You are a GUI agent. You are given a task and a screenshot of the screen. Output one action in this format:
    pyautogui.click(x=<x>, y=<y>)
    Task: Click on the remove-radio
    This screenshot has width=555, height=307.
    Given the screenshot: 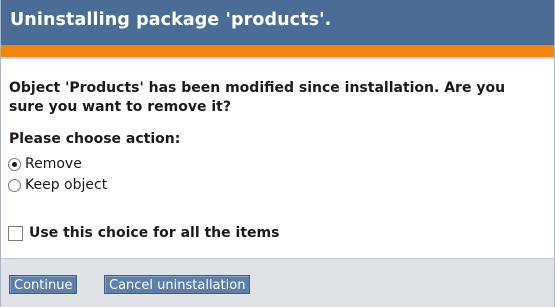 What is the action you would take?
    pyautogui.click(x=14, y=164)
    